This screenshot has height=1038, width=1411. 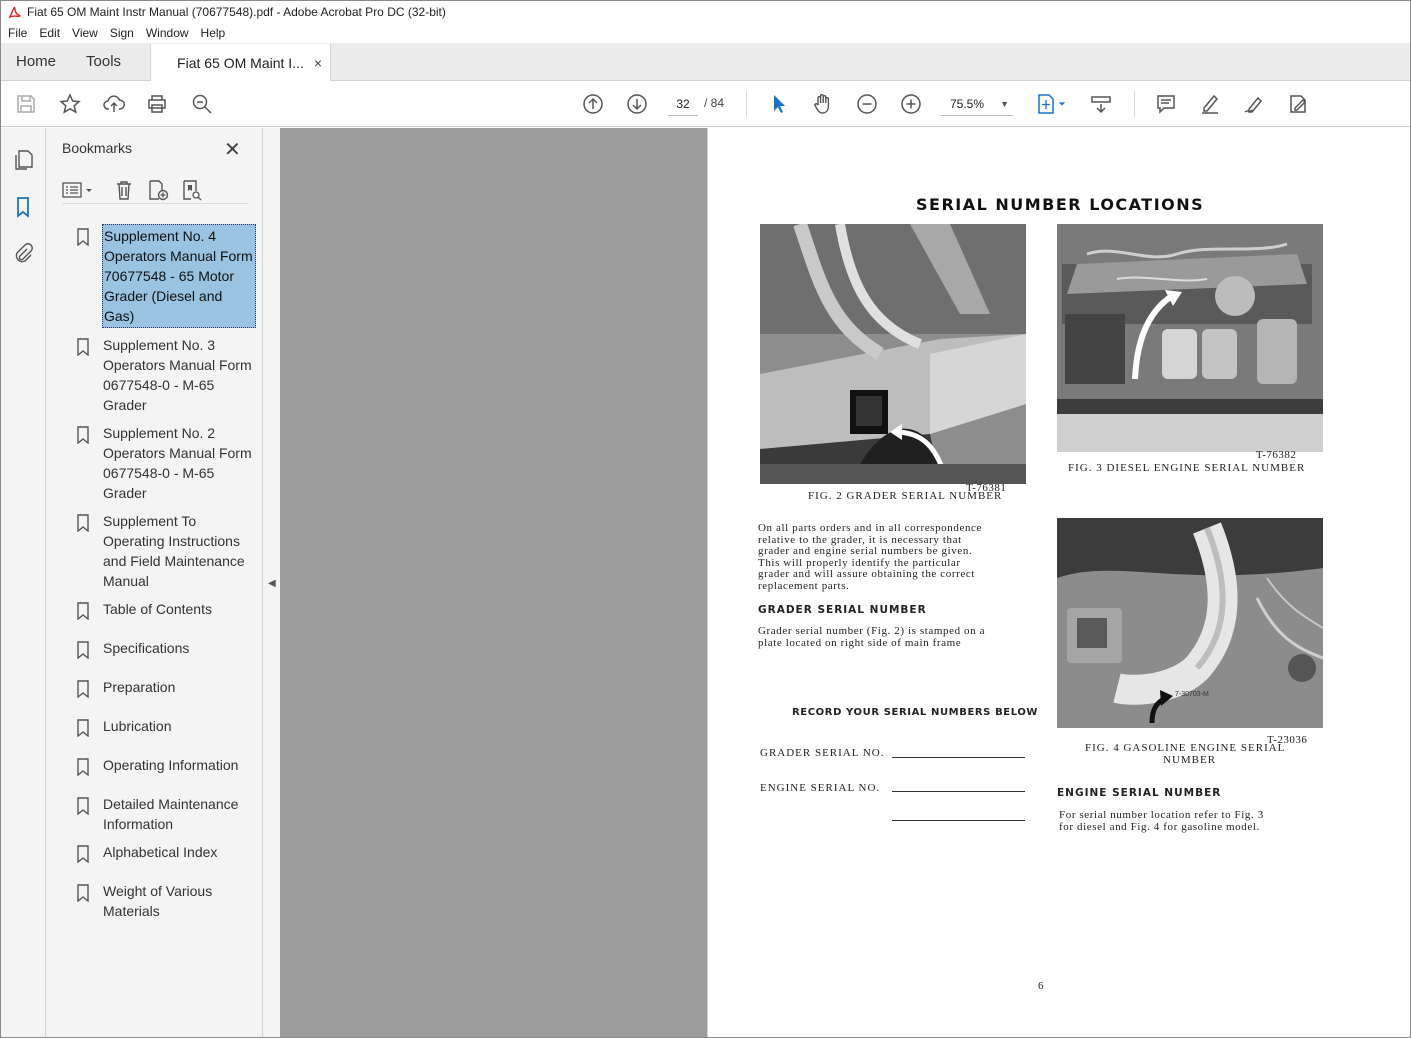 I want to click on bookmark-item: Alphabetical Index, so click(x=167, y=854).